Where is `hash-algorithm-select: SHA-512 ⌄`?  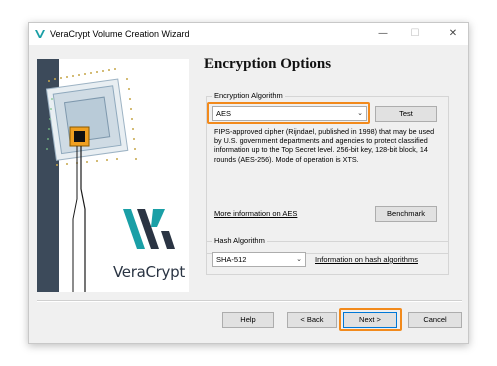 hash-algorithm-select: SHA-512 ⌄ is located at coordinates (259, 259).